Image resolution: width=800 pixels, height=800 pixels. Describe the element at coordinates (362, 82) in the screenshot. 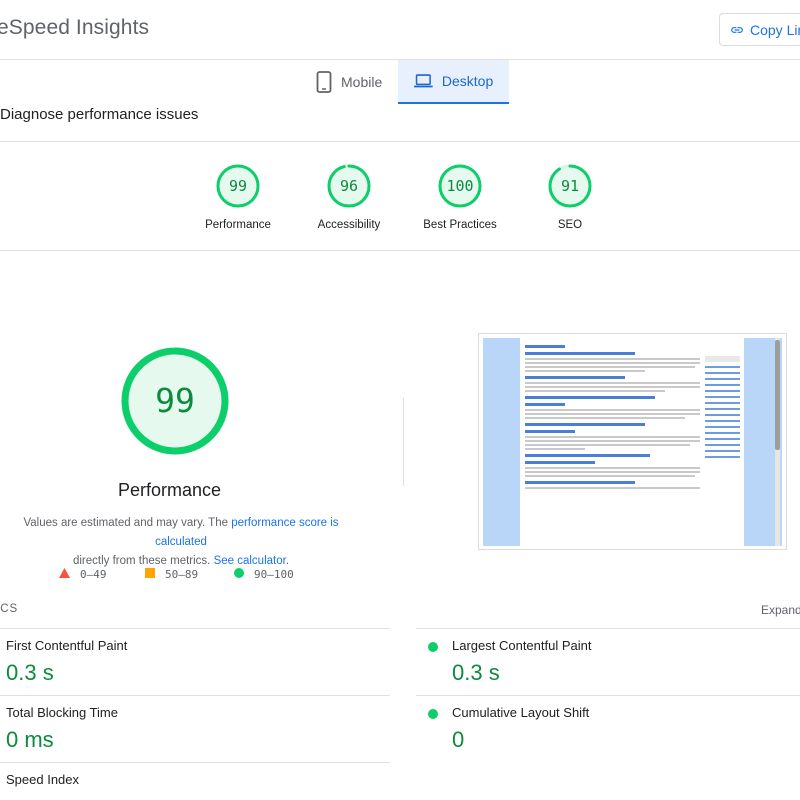

I see `tab-mobile-label: Mobile` at that location.